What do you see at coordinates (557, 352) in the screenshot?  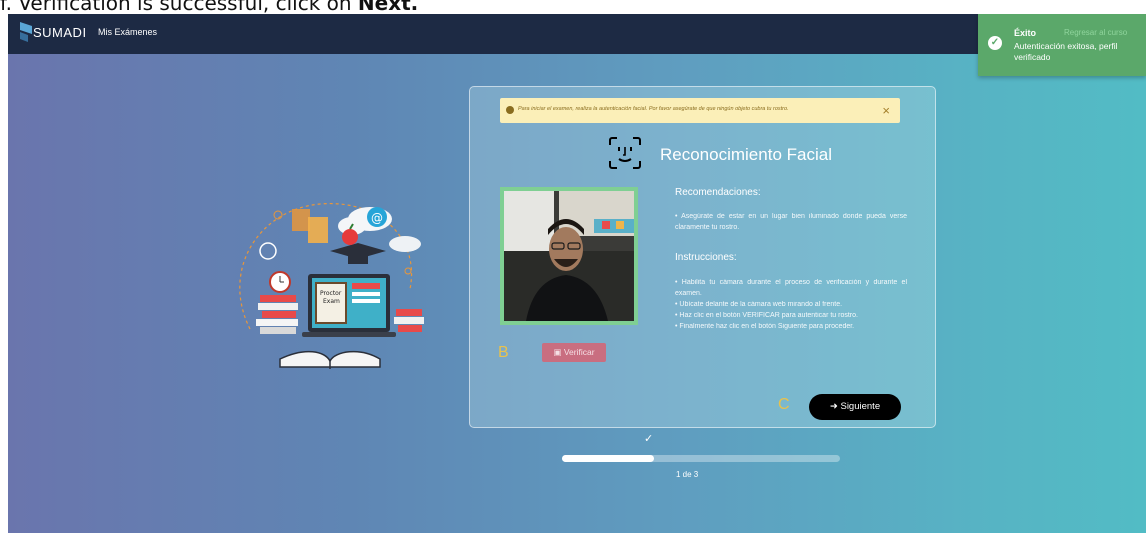 I see `camera-icon: ▣` at bounding box center [557, 352].